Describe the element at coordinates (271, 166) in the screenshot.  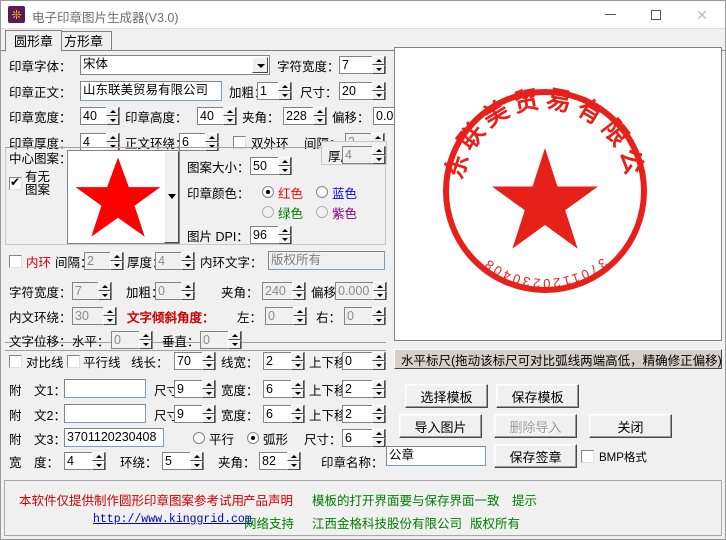
I see `pattern-size-stepper: 50` at that location.